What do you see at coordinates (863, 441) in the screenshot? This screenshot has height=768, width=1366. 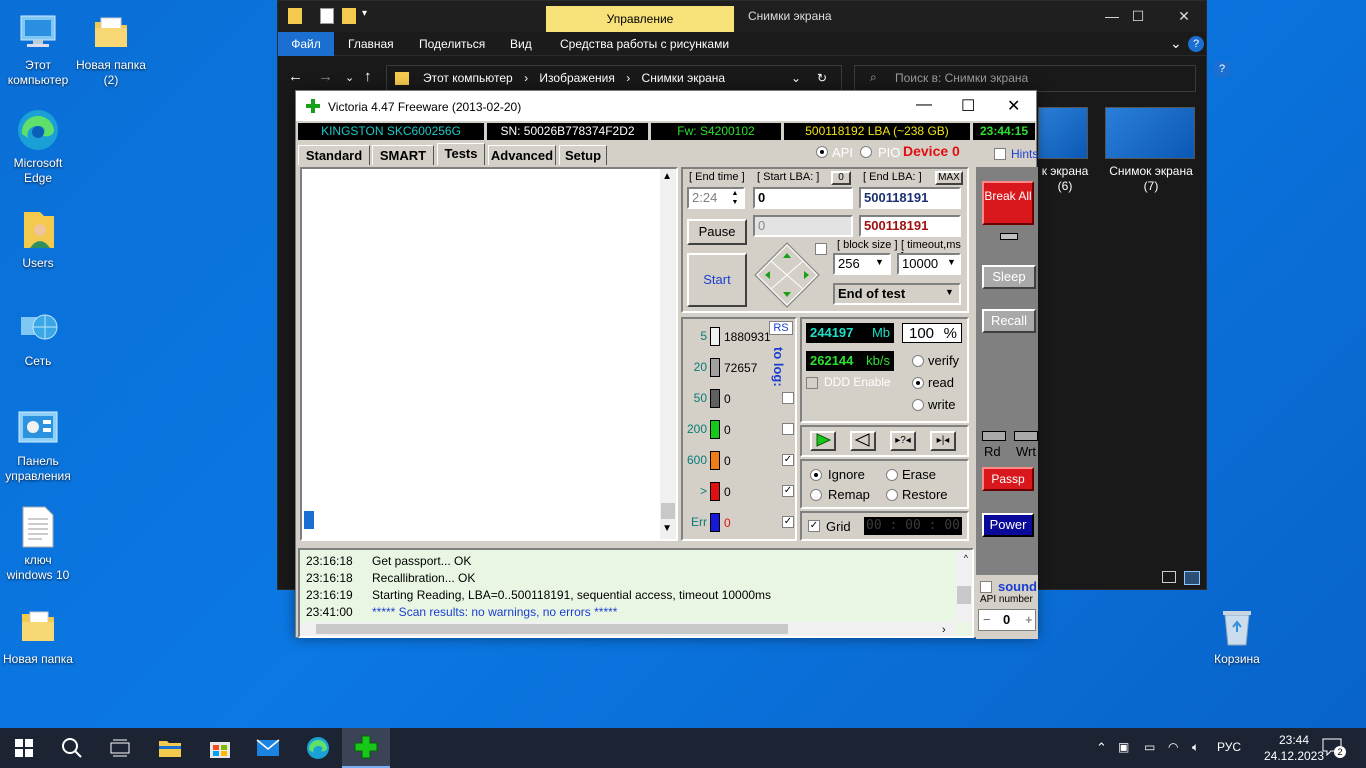 I see `rewind-button` at bounding box center [863, 441].